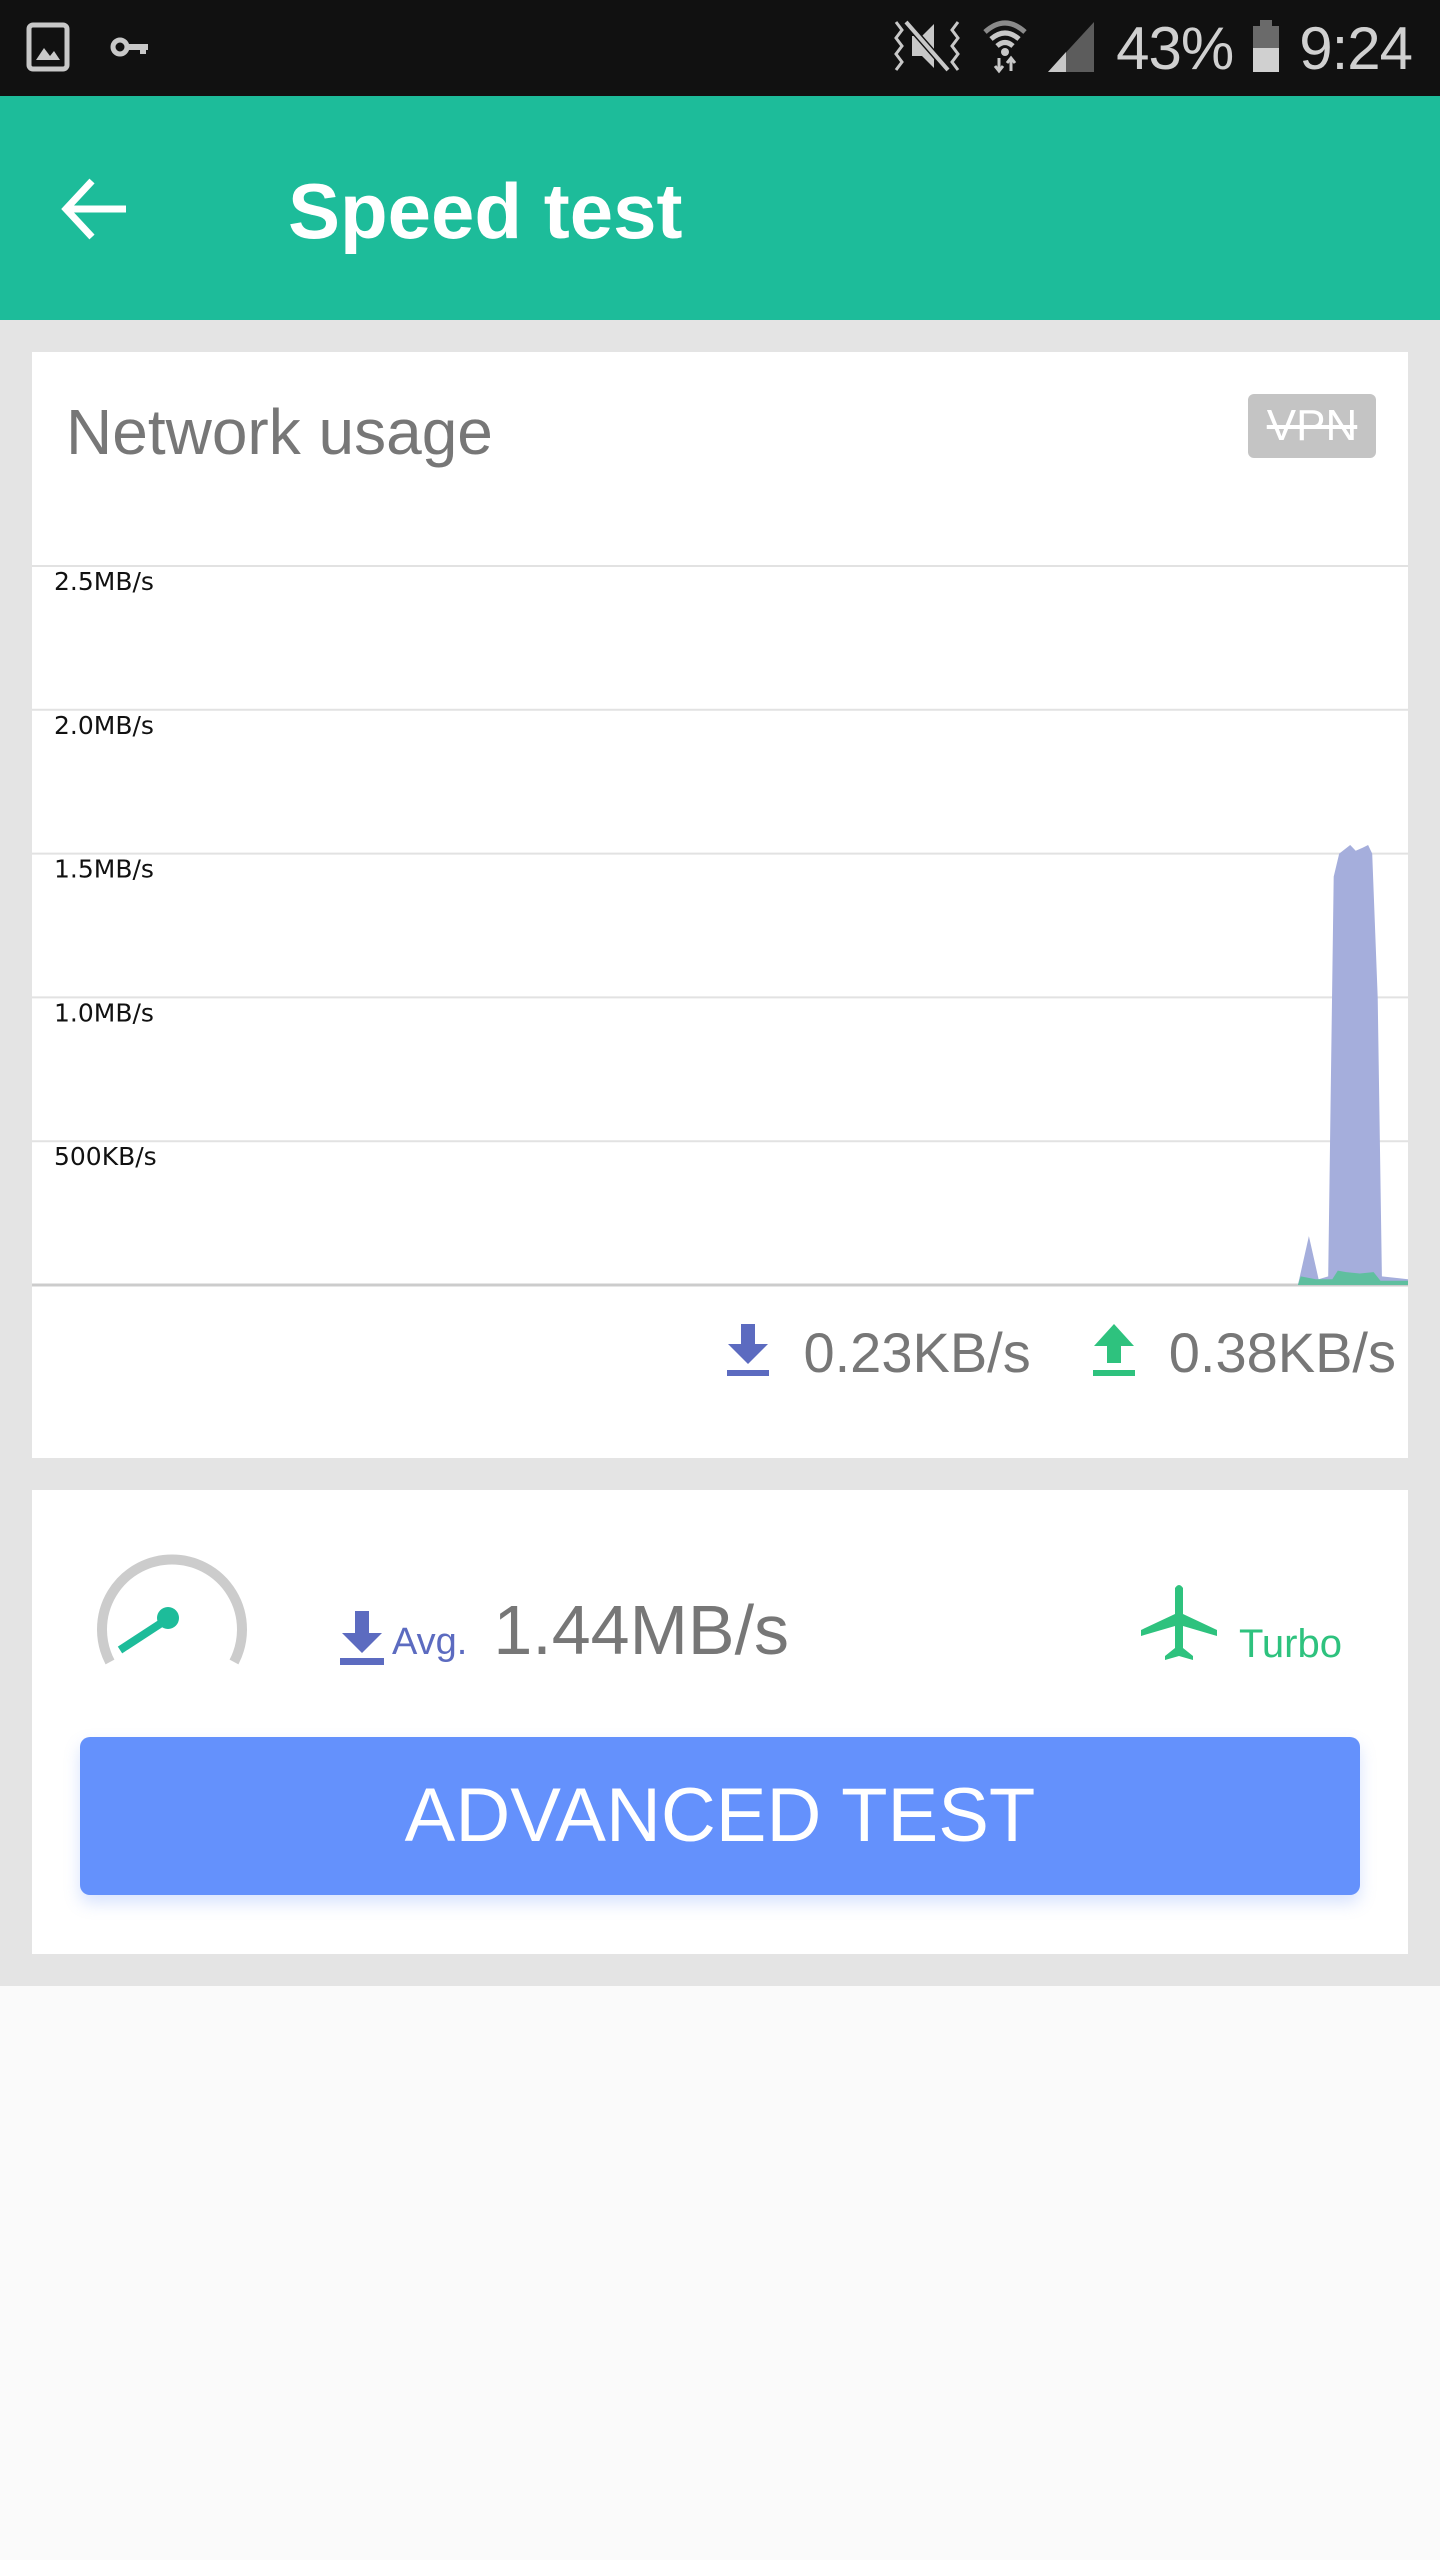 This screenshot has width=1440, height=2560. Describe the element at coordinates (1290, 1644) in the screenshot. I see `turbo-label: Turbo` at that location.